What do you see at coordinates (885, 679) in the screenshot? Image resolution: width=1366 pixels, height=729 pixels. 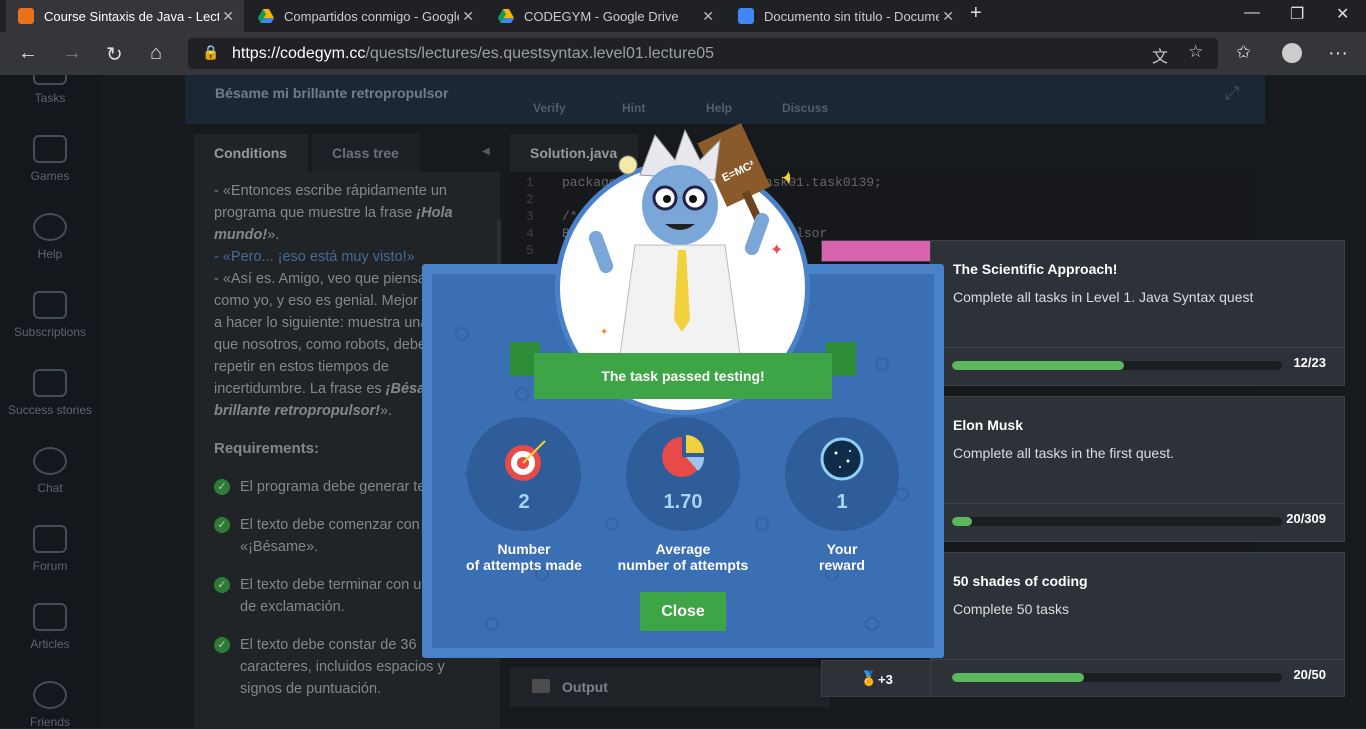 I see `reward-count: +3` at bounding box center [885, 679].